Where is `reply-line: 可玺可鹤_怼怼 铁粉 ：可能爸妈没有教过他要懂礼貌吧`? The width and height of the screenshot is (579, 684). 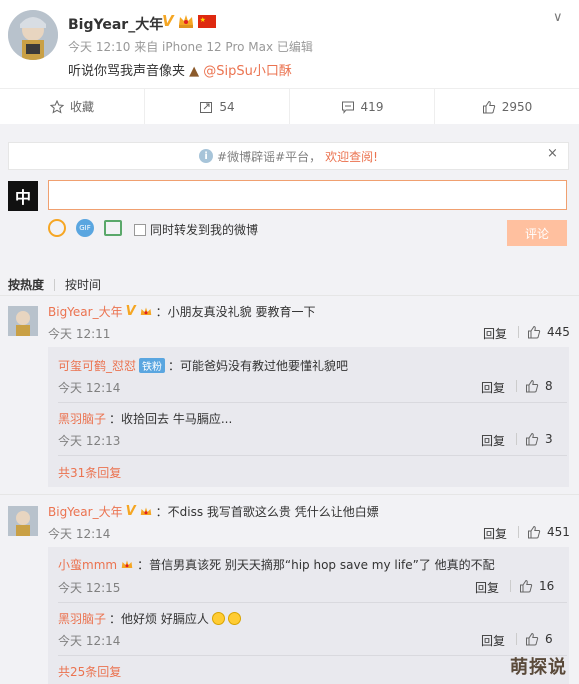
reply-line: 可玺可鹤_怼怼 铁粉 ：可能爸妈没有教过他要懂礼貌吧 is located at coordinates (203, 365).